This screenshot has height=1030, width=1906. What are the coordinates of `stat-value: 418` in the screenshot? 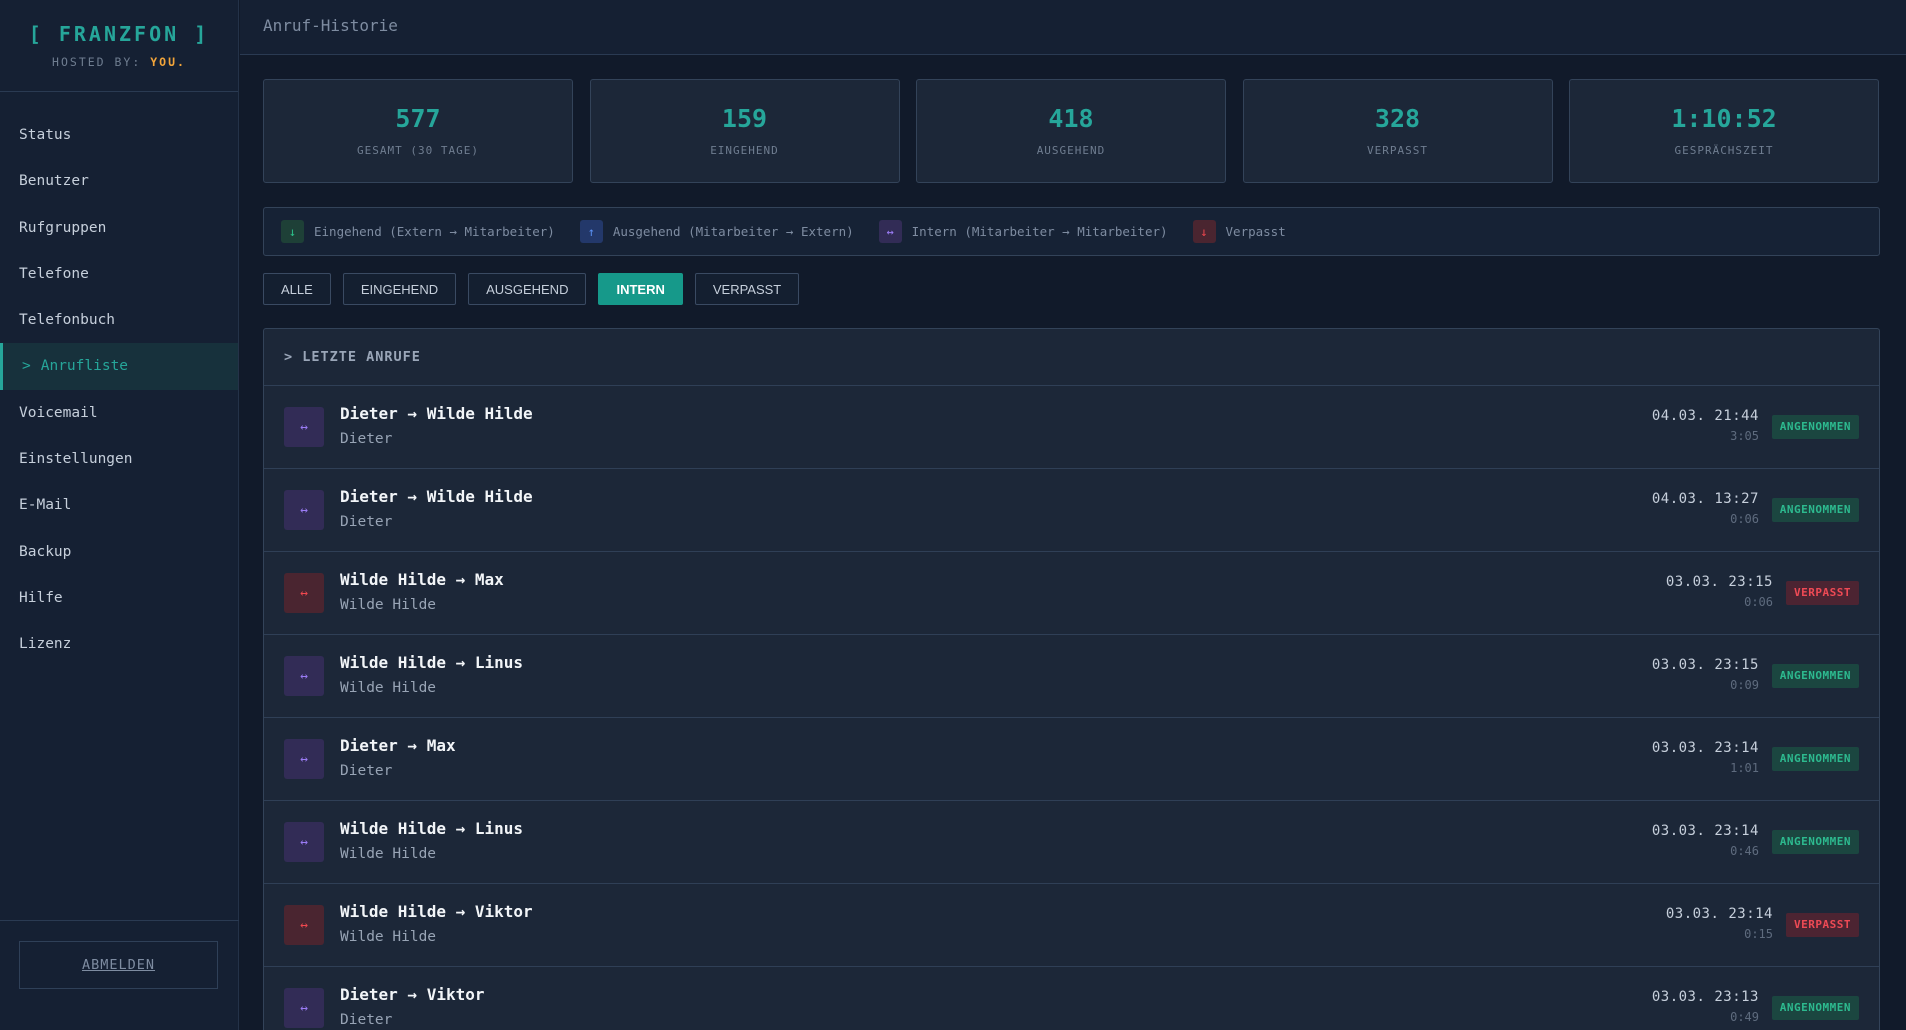 It's located at (1071, 118).